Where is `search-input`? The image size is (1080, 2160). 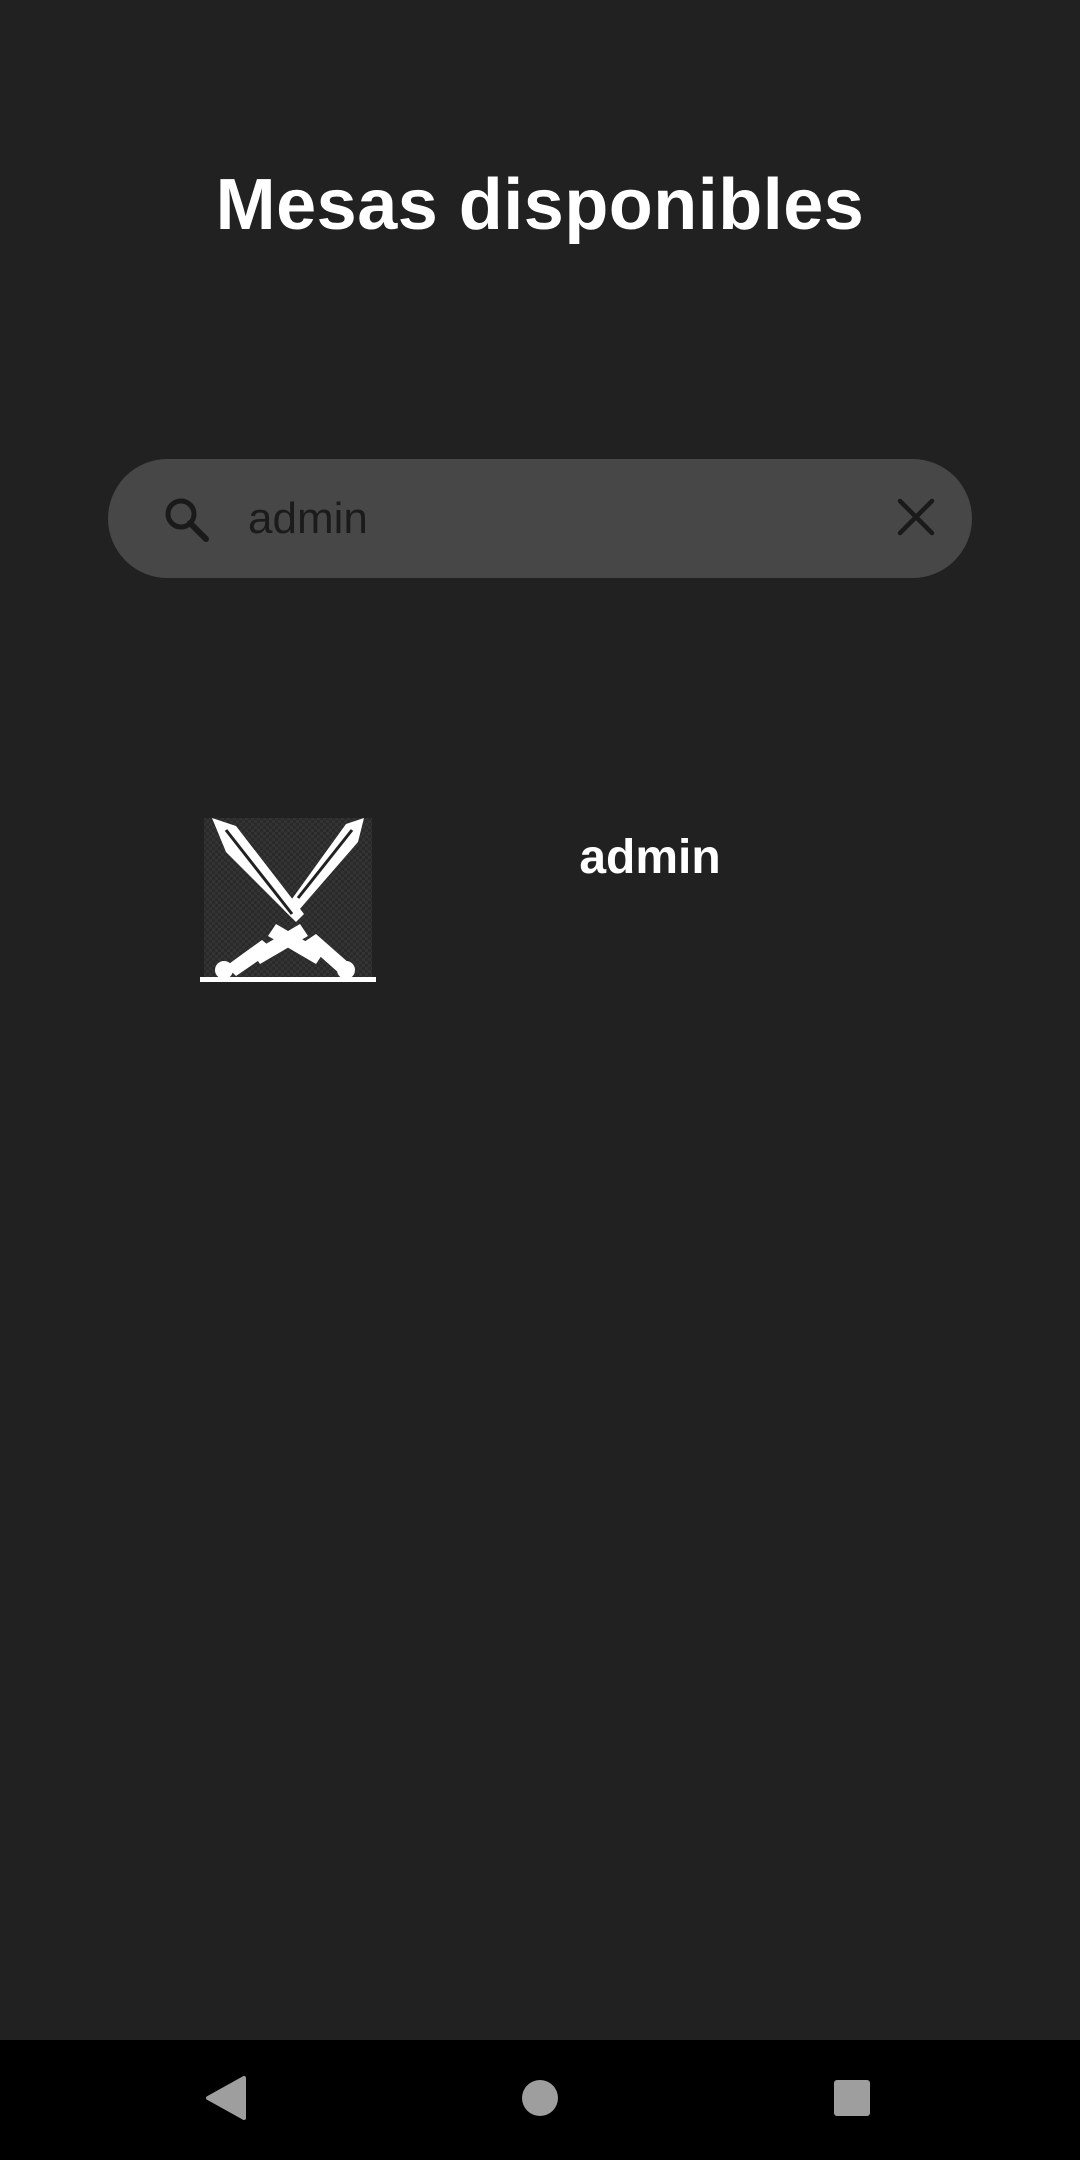
search-input is located at coordinates (528, 519).